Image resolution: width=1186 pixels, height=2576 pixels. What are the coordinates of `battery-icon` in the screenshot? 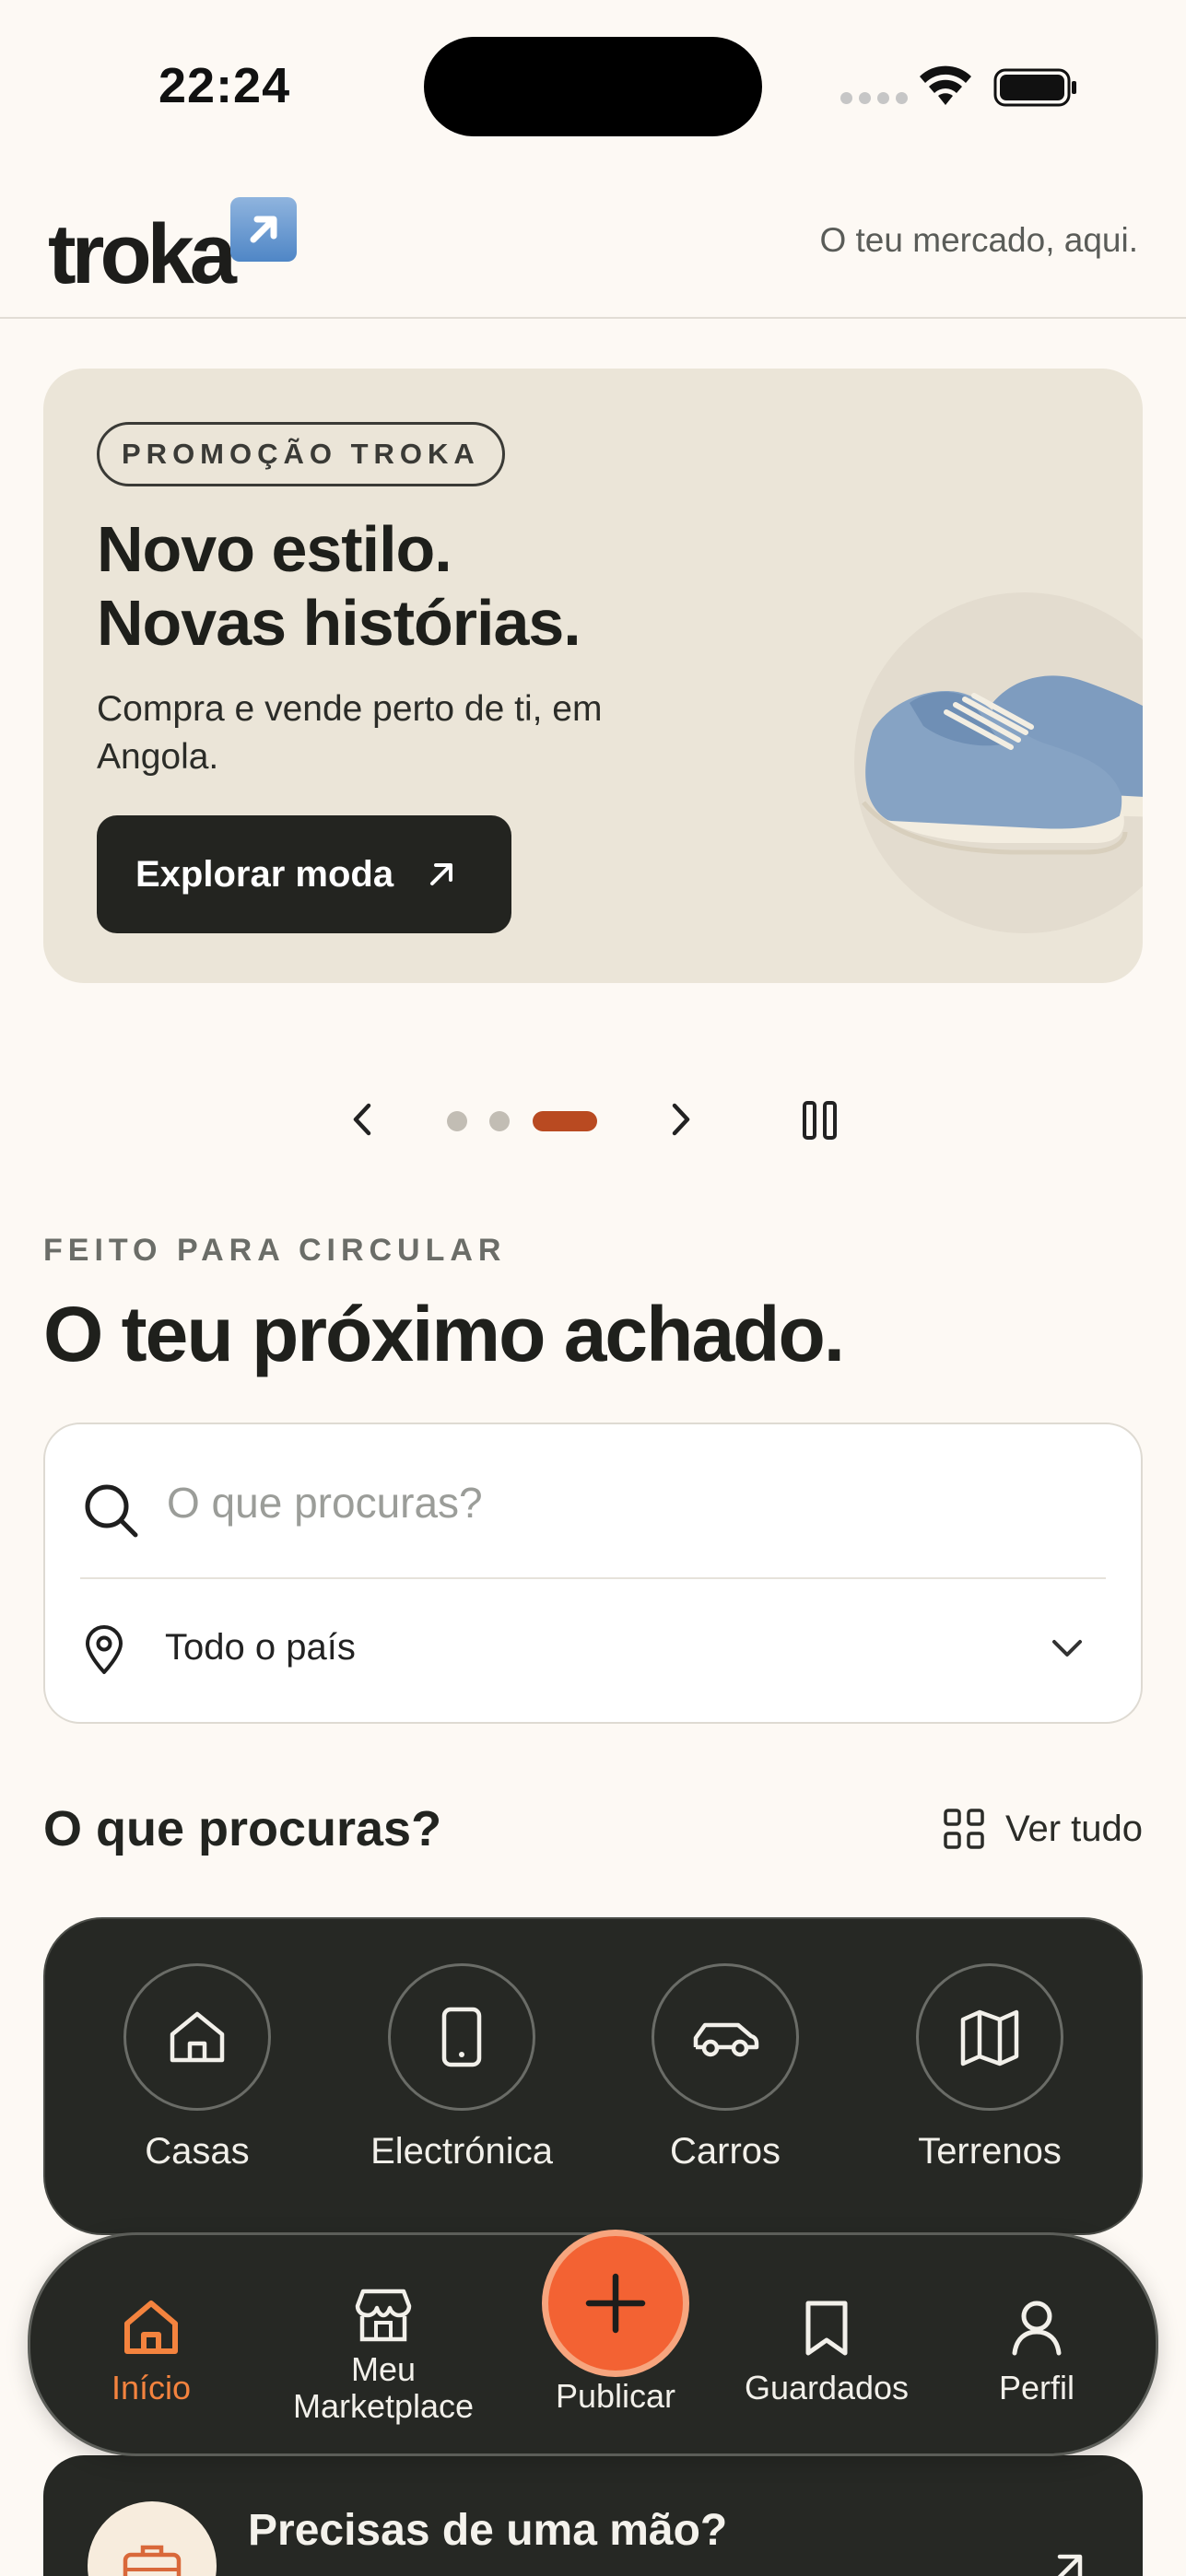 It's located at (1034, 87).